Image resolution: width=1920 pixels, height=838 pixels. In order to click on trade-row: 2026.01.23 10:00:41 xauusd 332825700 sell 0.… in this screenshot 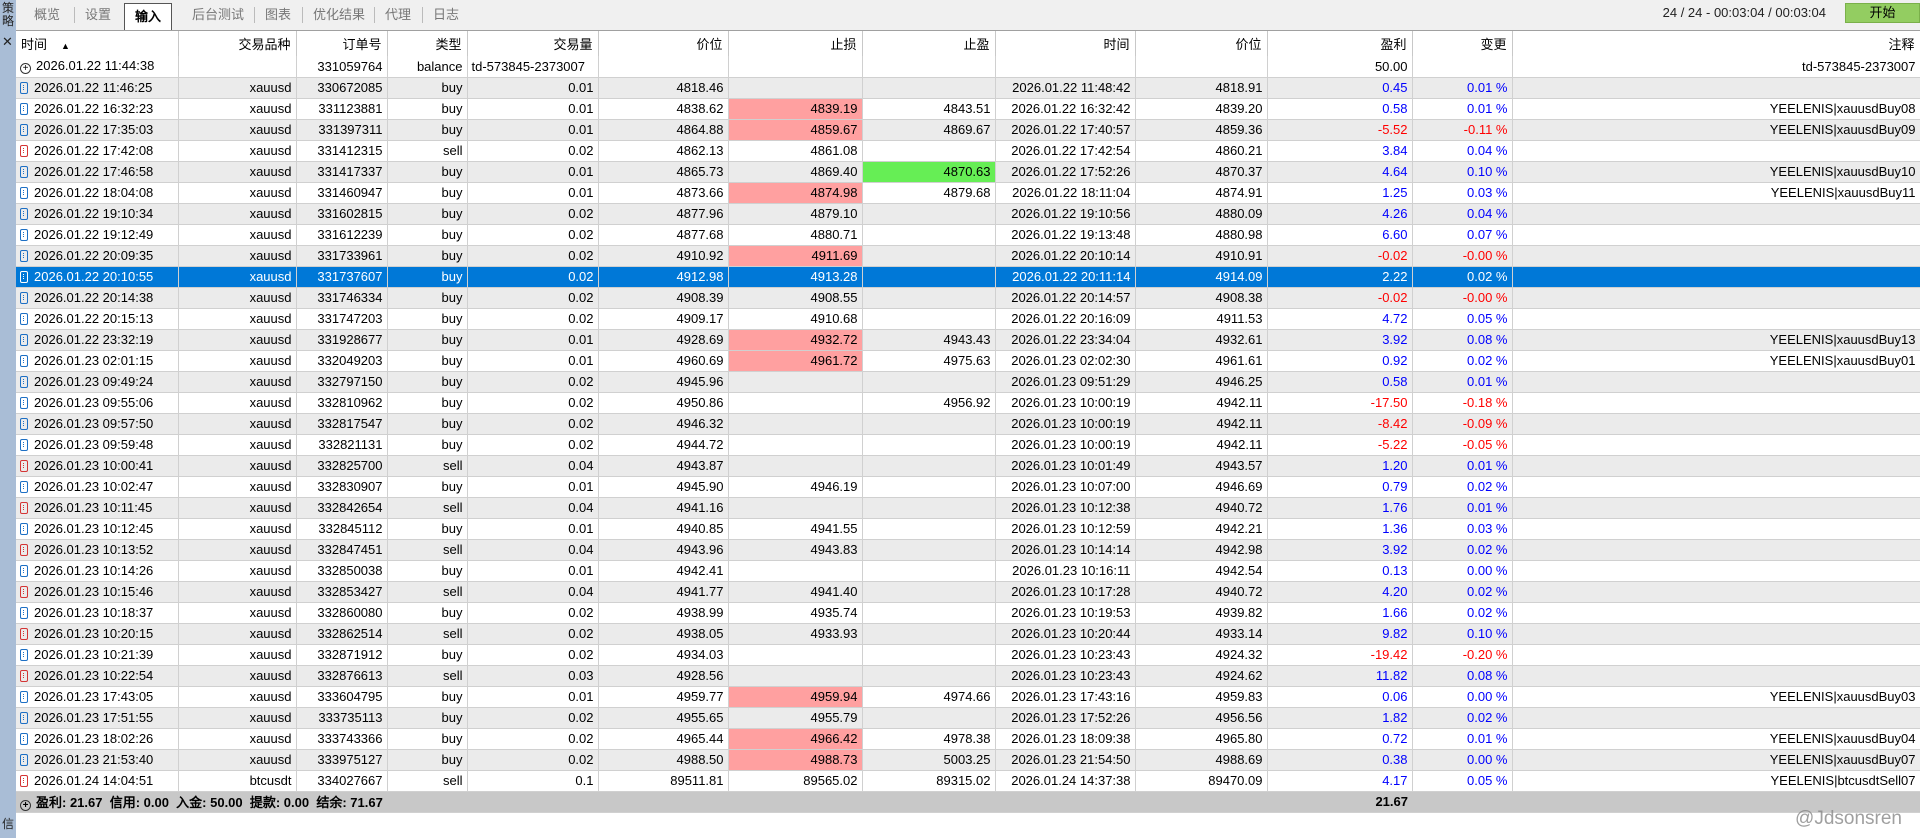, I will do `click(968, 466)`.